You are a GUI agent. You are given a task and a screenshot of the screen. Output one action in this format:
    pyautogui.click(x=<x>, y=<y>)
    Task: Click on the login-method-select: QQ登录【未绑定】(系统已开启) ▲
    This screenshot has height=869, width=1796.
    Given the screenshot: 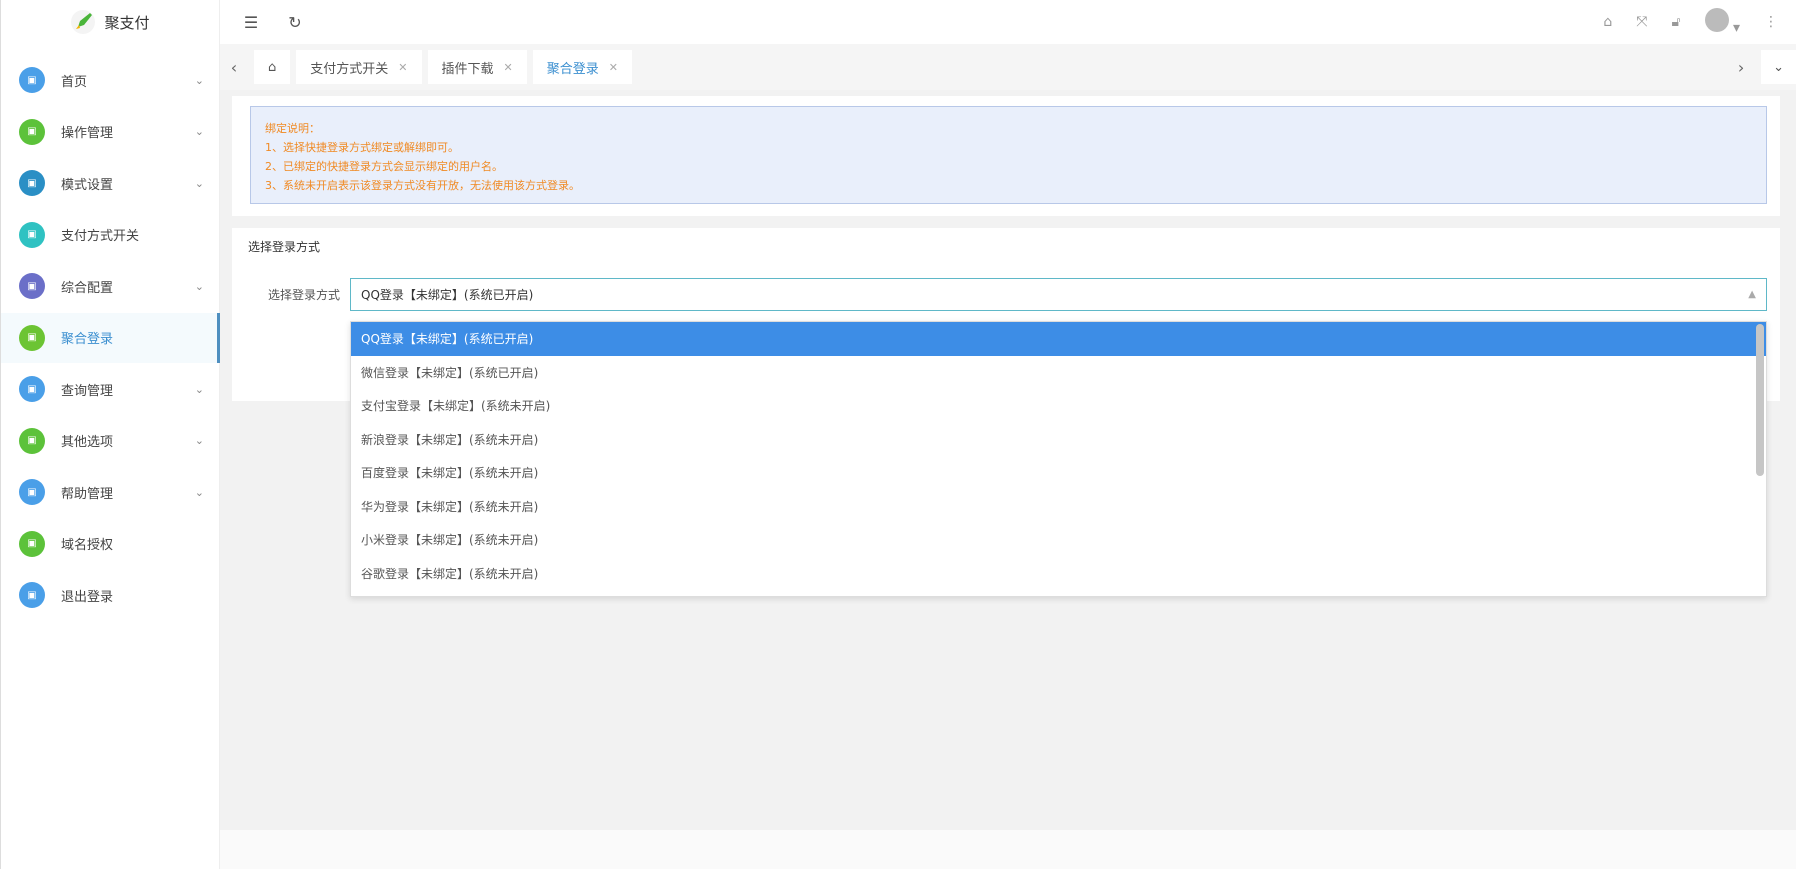 What is the action you would take?
    pyautogui.click(x=1058, y=294)
    